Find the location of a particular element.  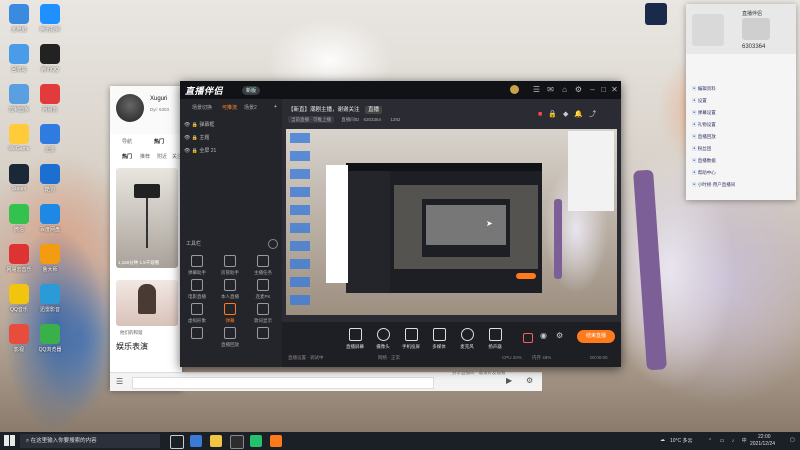

gift-icon: ■ is located at coordinates (543, 114).